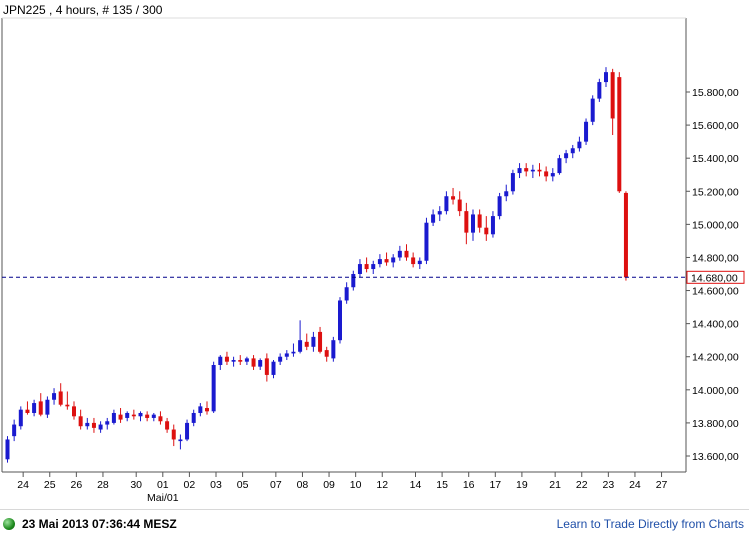  Describe the element at coordinates (469, 485) in the screenshot. I see `x-tick-label: 16` at that location.